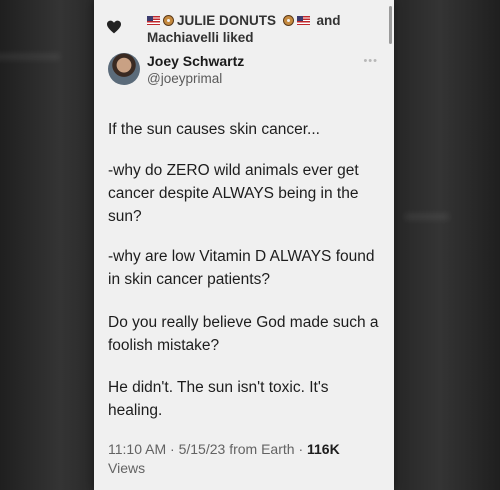 Image resolution: width=500 pixels, height=490 pixels. What do you see at coordinates (390, 25) in the screenshot?
I see `scrollbar` at bounding box center [390, 25].